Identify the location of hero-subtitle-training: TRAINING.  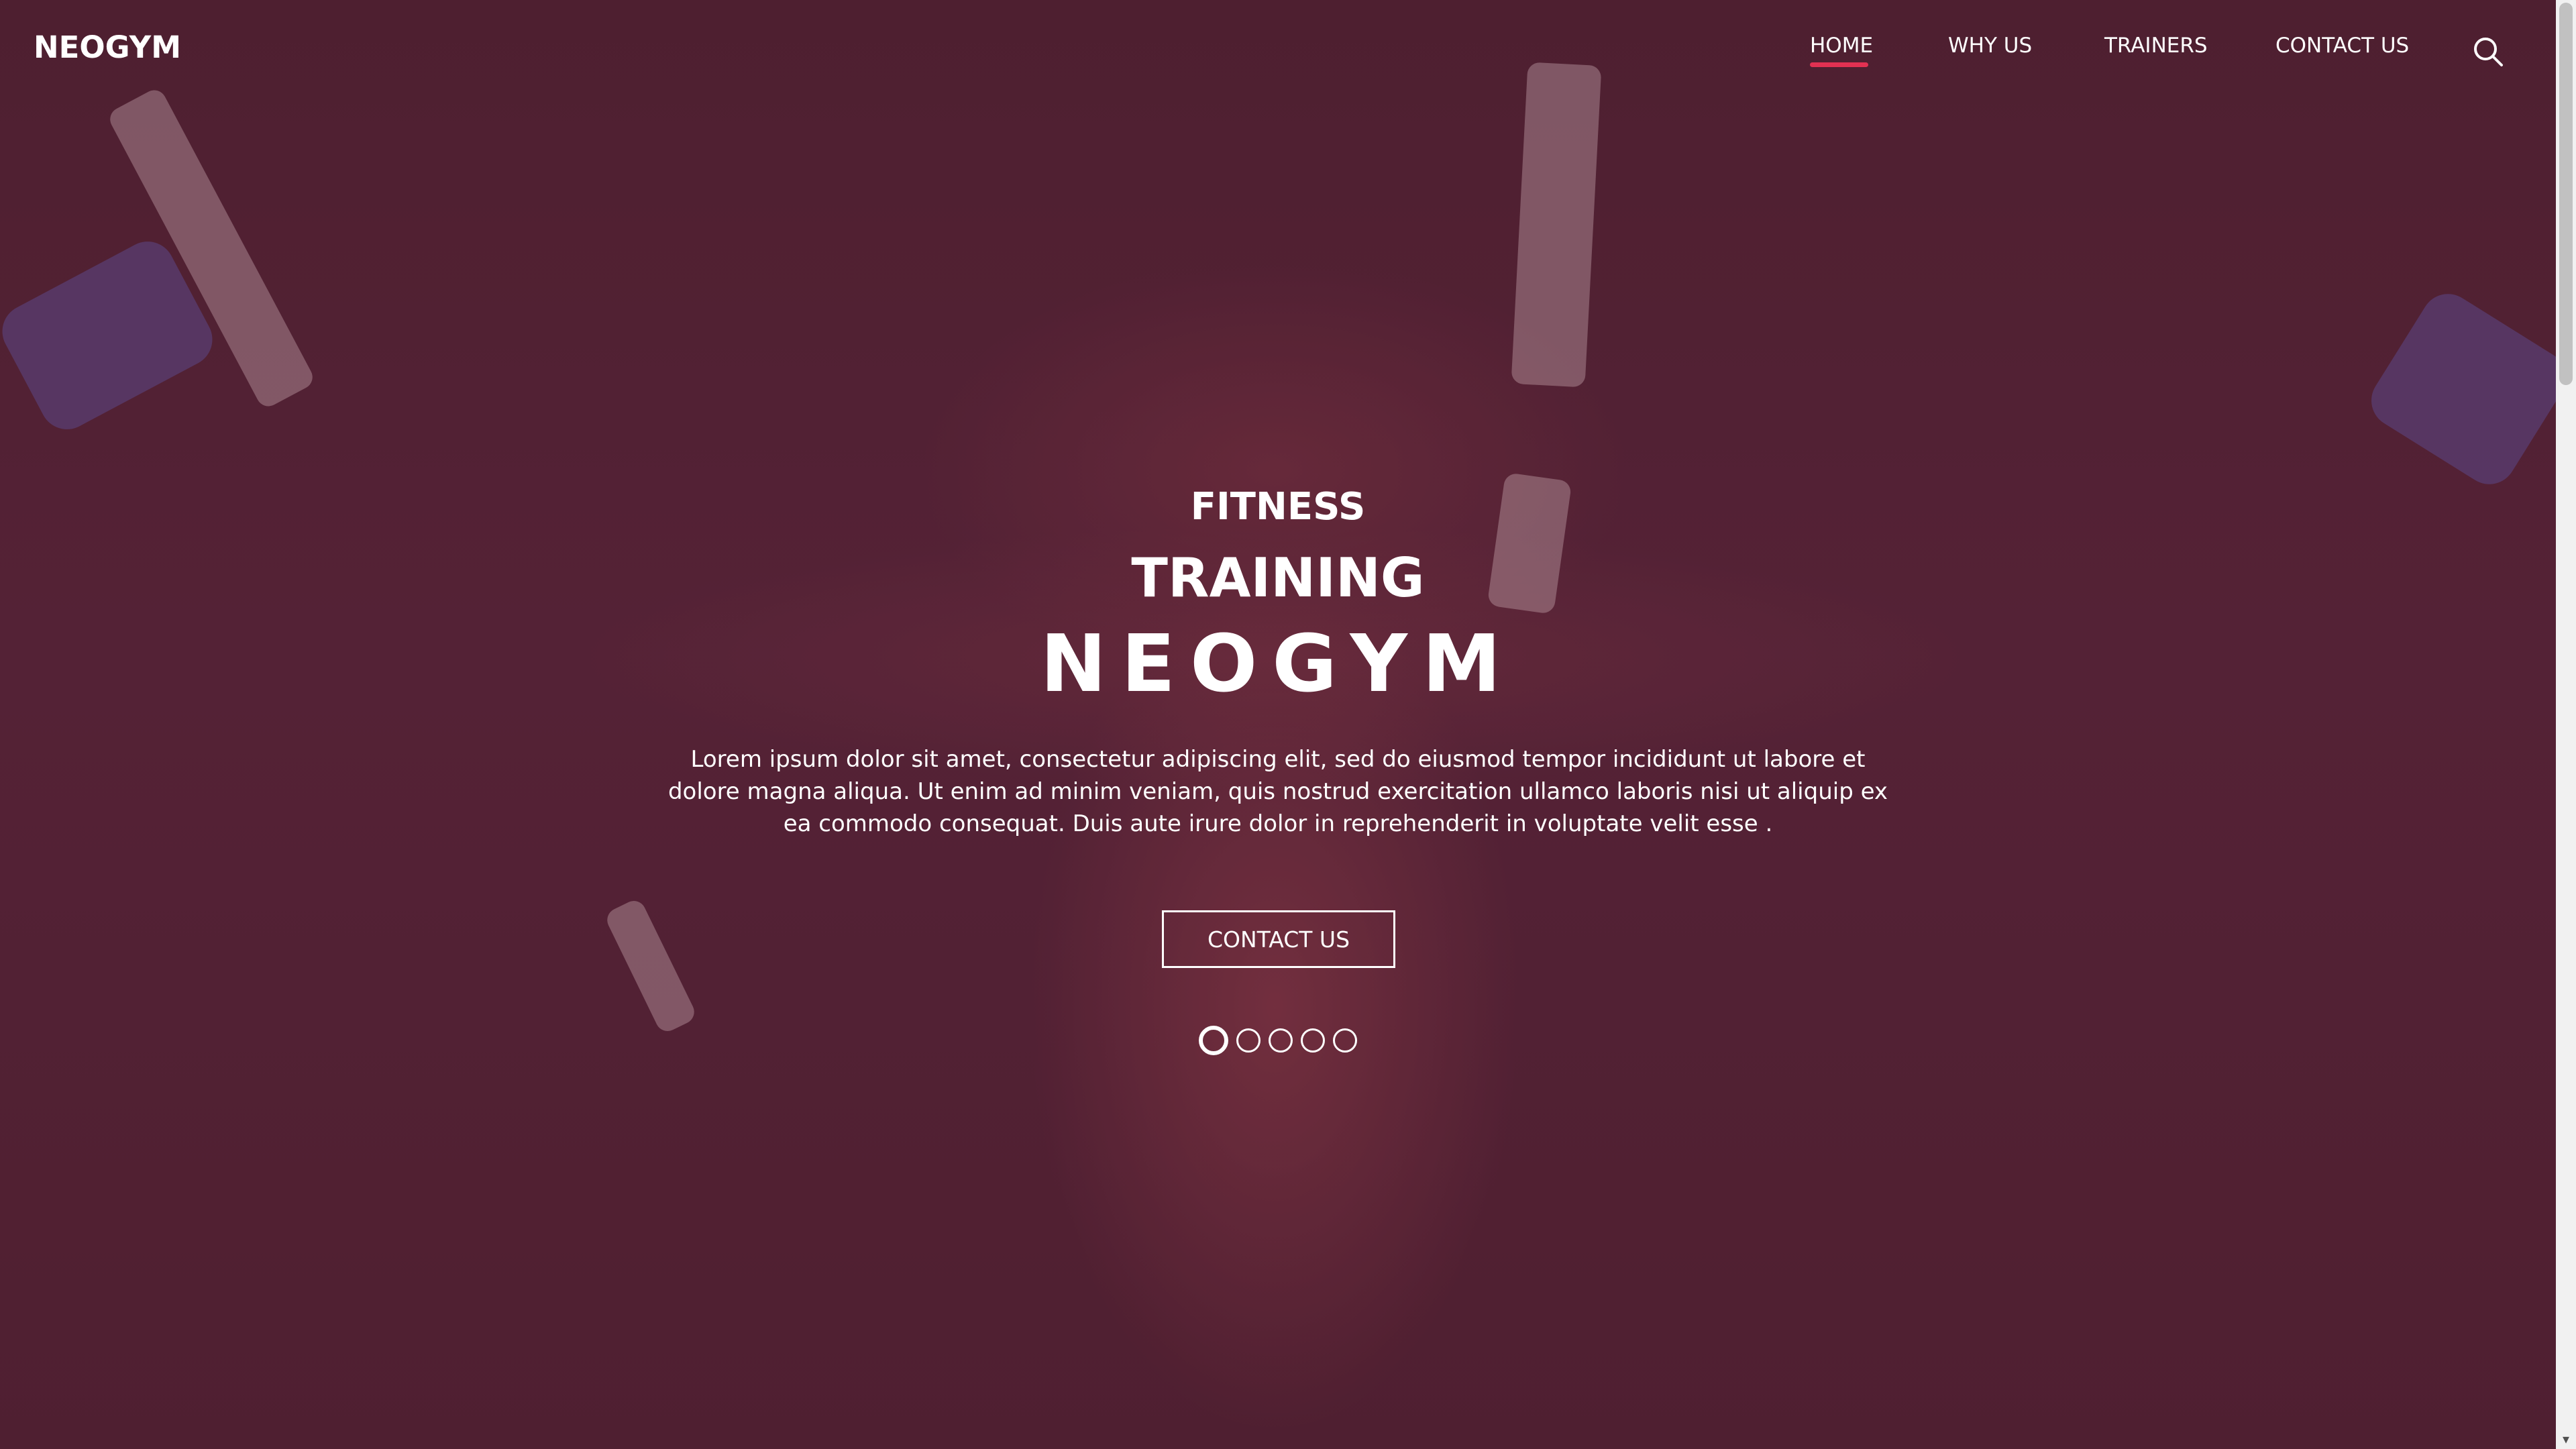
(1278, 578).